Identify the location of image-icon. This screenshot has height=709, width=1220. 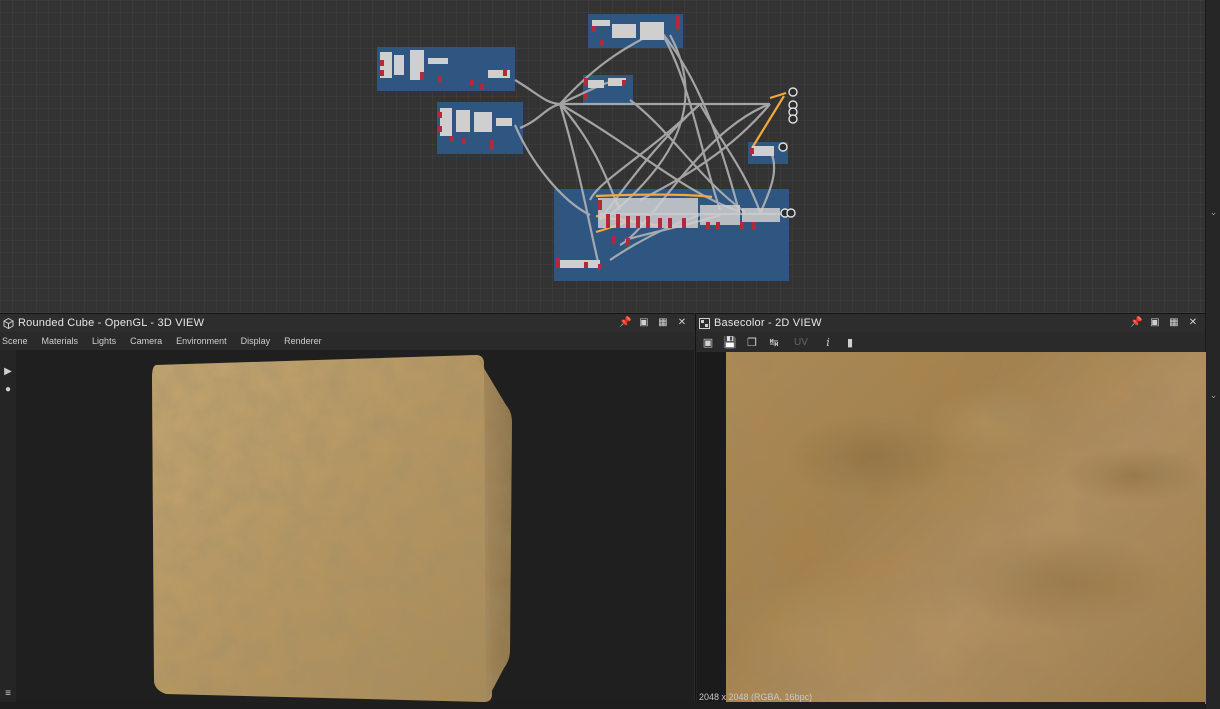
(704, 323).